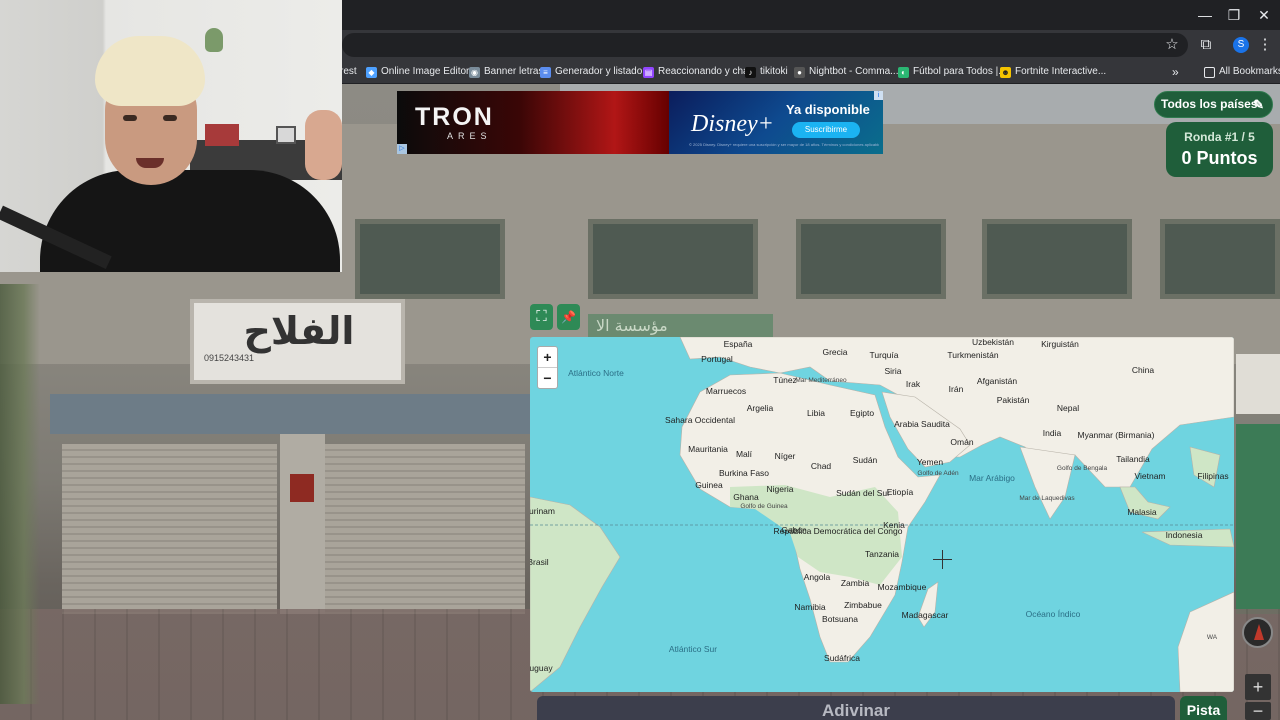 This screenshot has height=720, width=1280. What do you see at coordinates (1258, 687) in the screenshot?
I see `street-zoom-in-button: +` at bounding box center [1258, 687].